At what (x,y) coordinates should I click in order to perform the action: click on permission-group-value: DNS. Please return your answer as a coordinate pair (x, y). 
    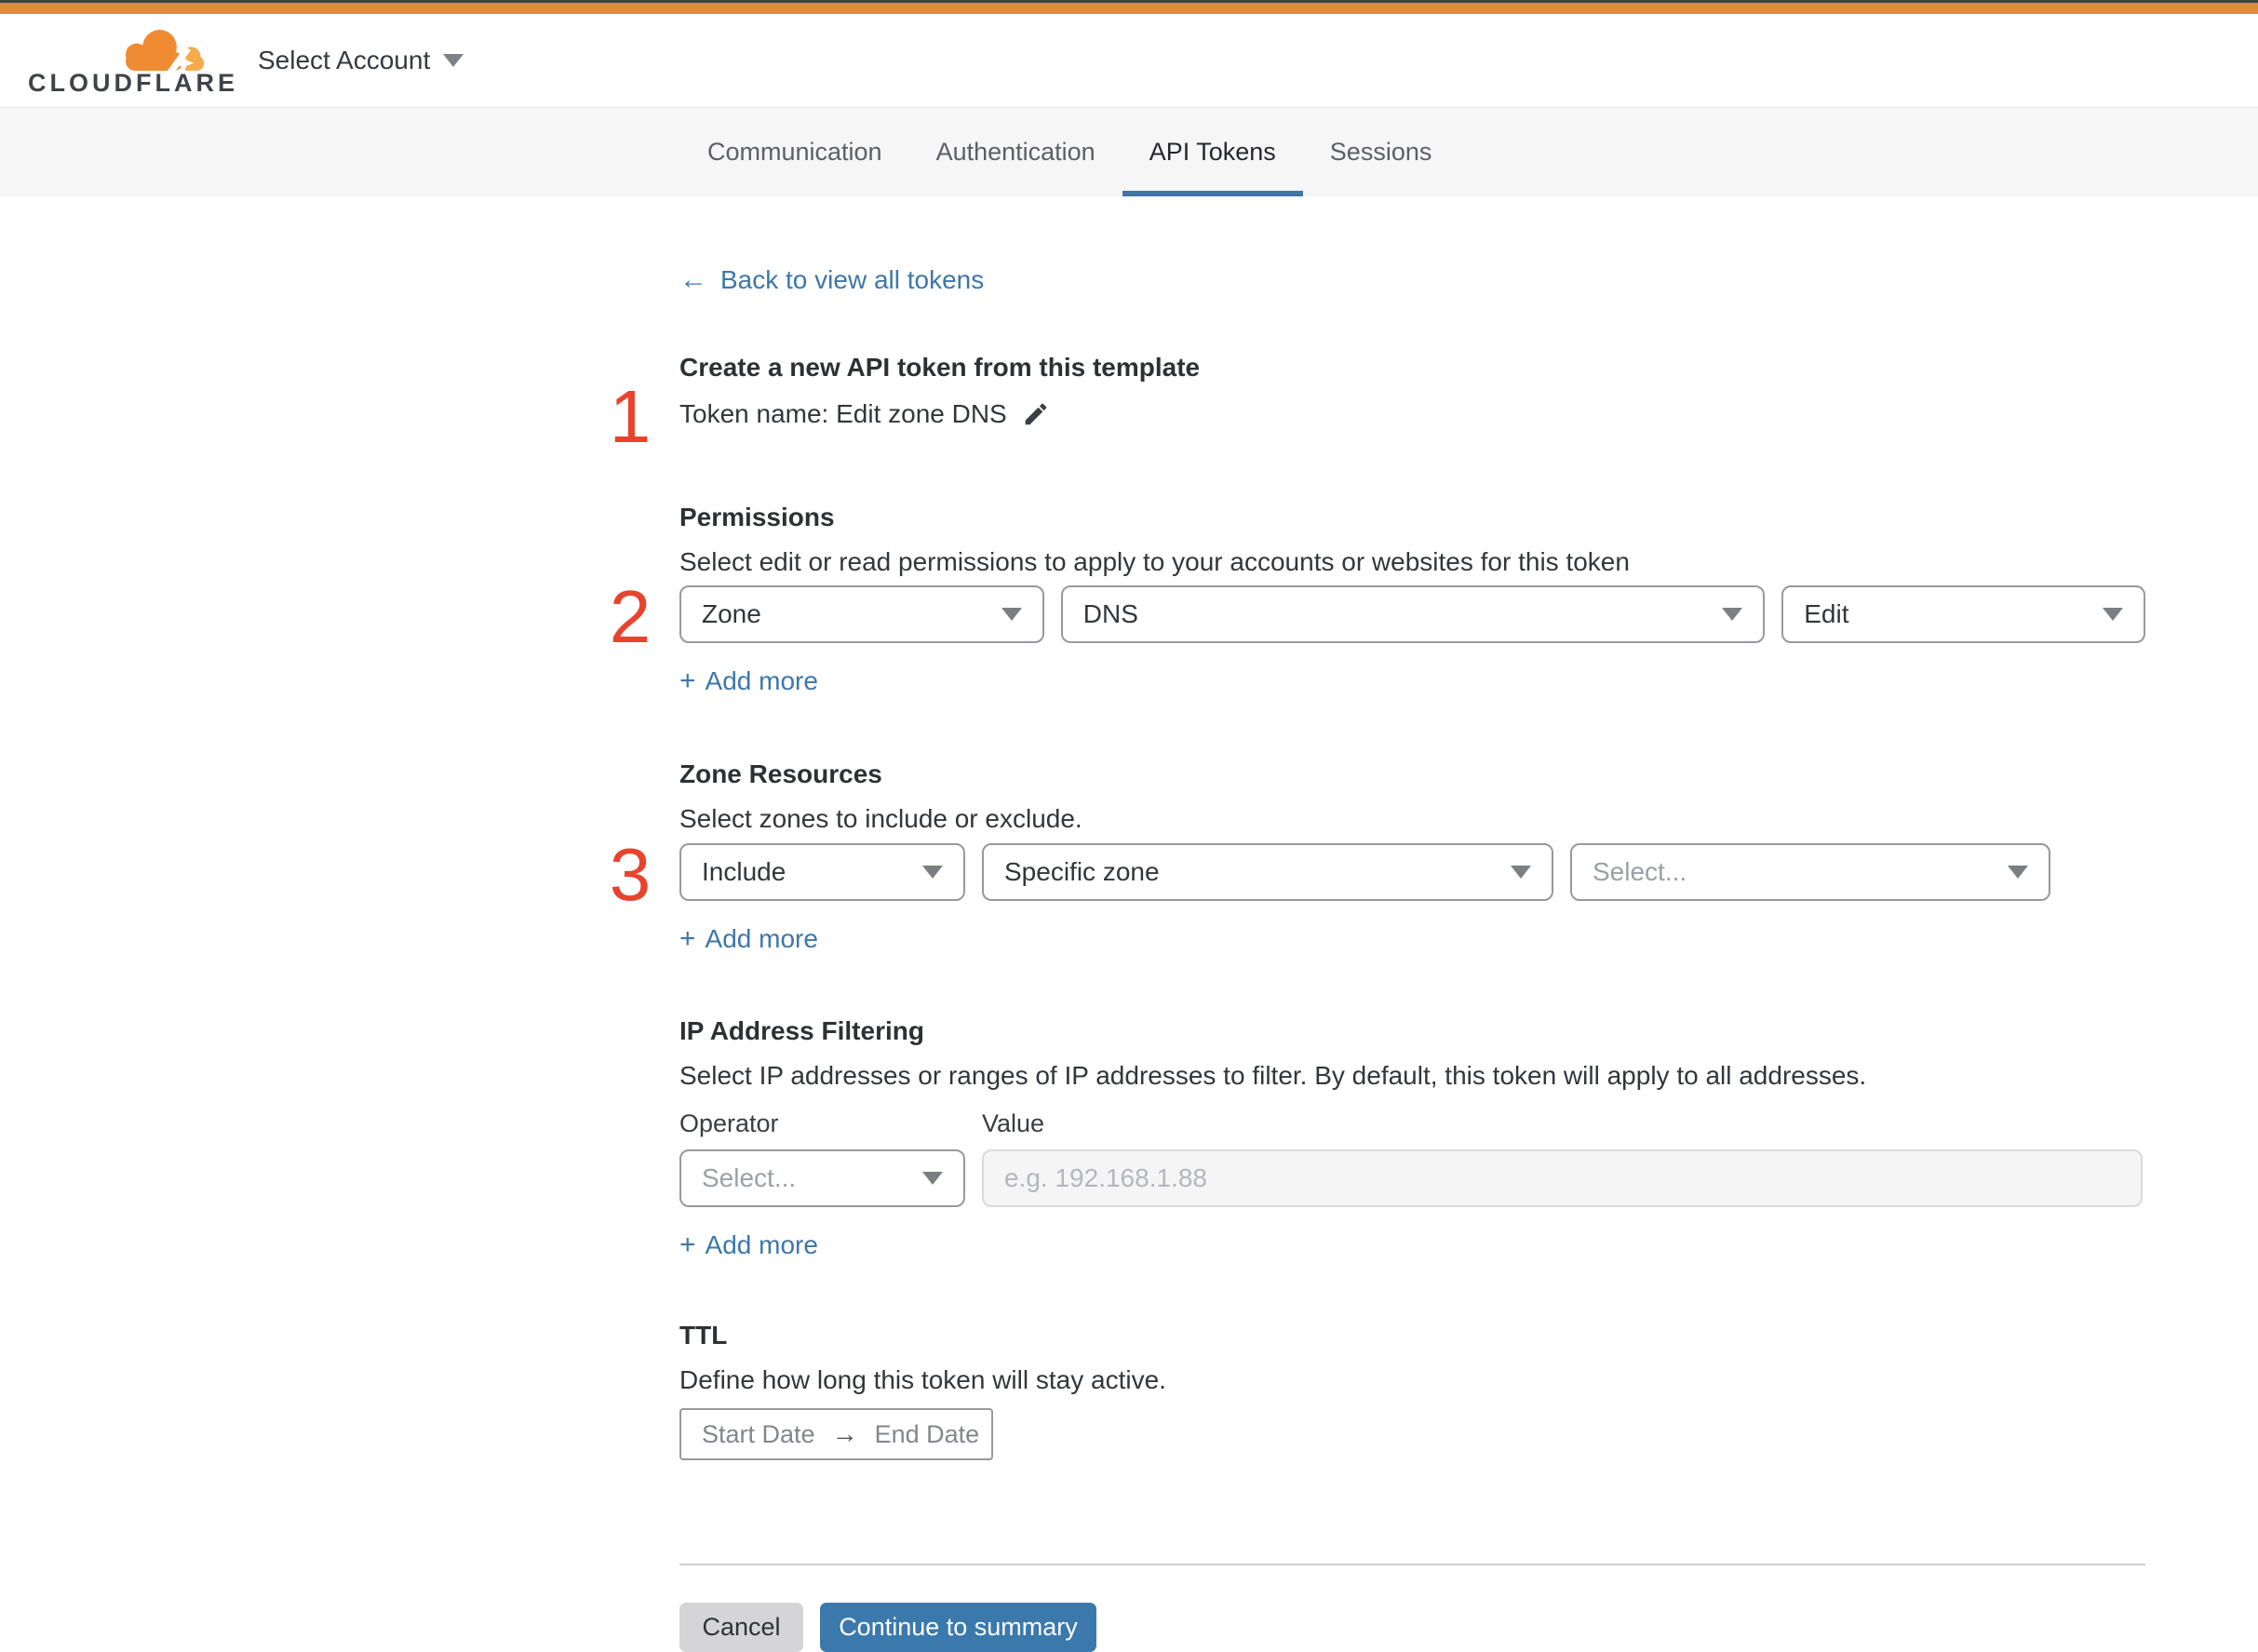
    Looking at the image, I should click on (1110, 614).